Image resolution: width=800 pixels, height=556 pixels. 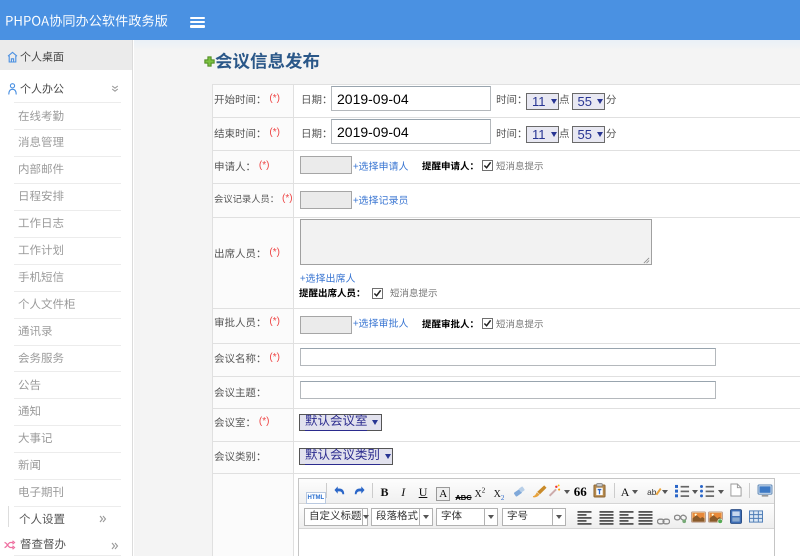 I want to click on svg-text: ab, so click(x=652, y=492).